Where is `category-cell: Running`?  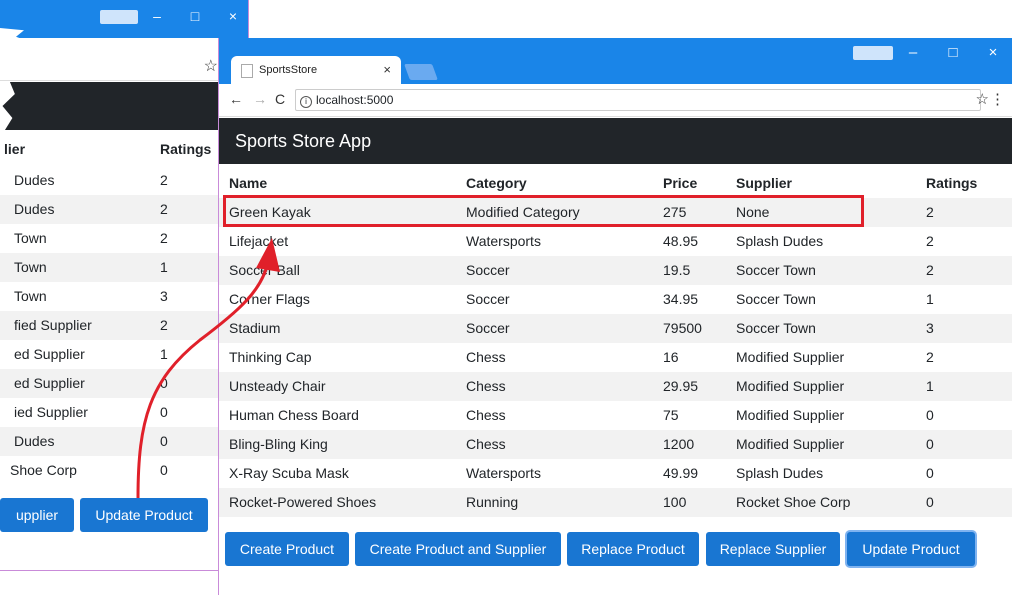
category-cell: Running is located at coordinates (492, 502).